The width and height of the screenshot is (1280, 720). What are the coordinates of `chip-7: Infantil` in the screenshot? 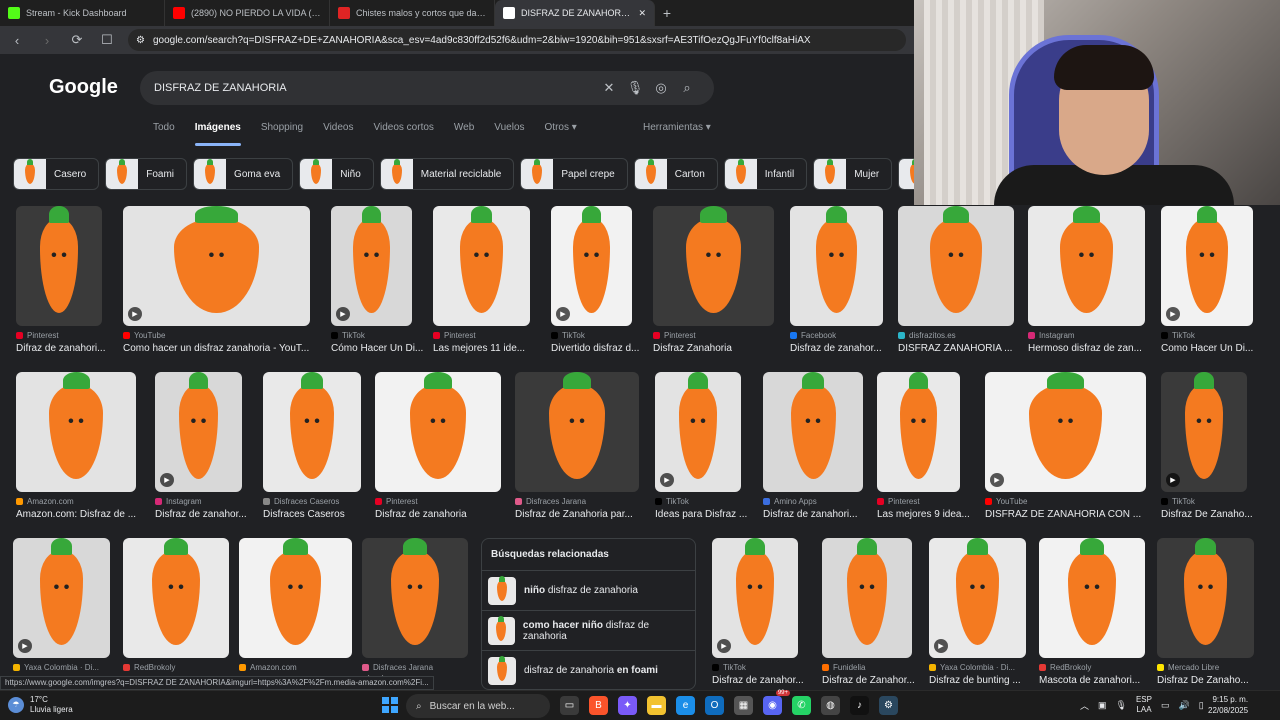 It's located at (765, 174).